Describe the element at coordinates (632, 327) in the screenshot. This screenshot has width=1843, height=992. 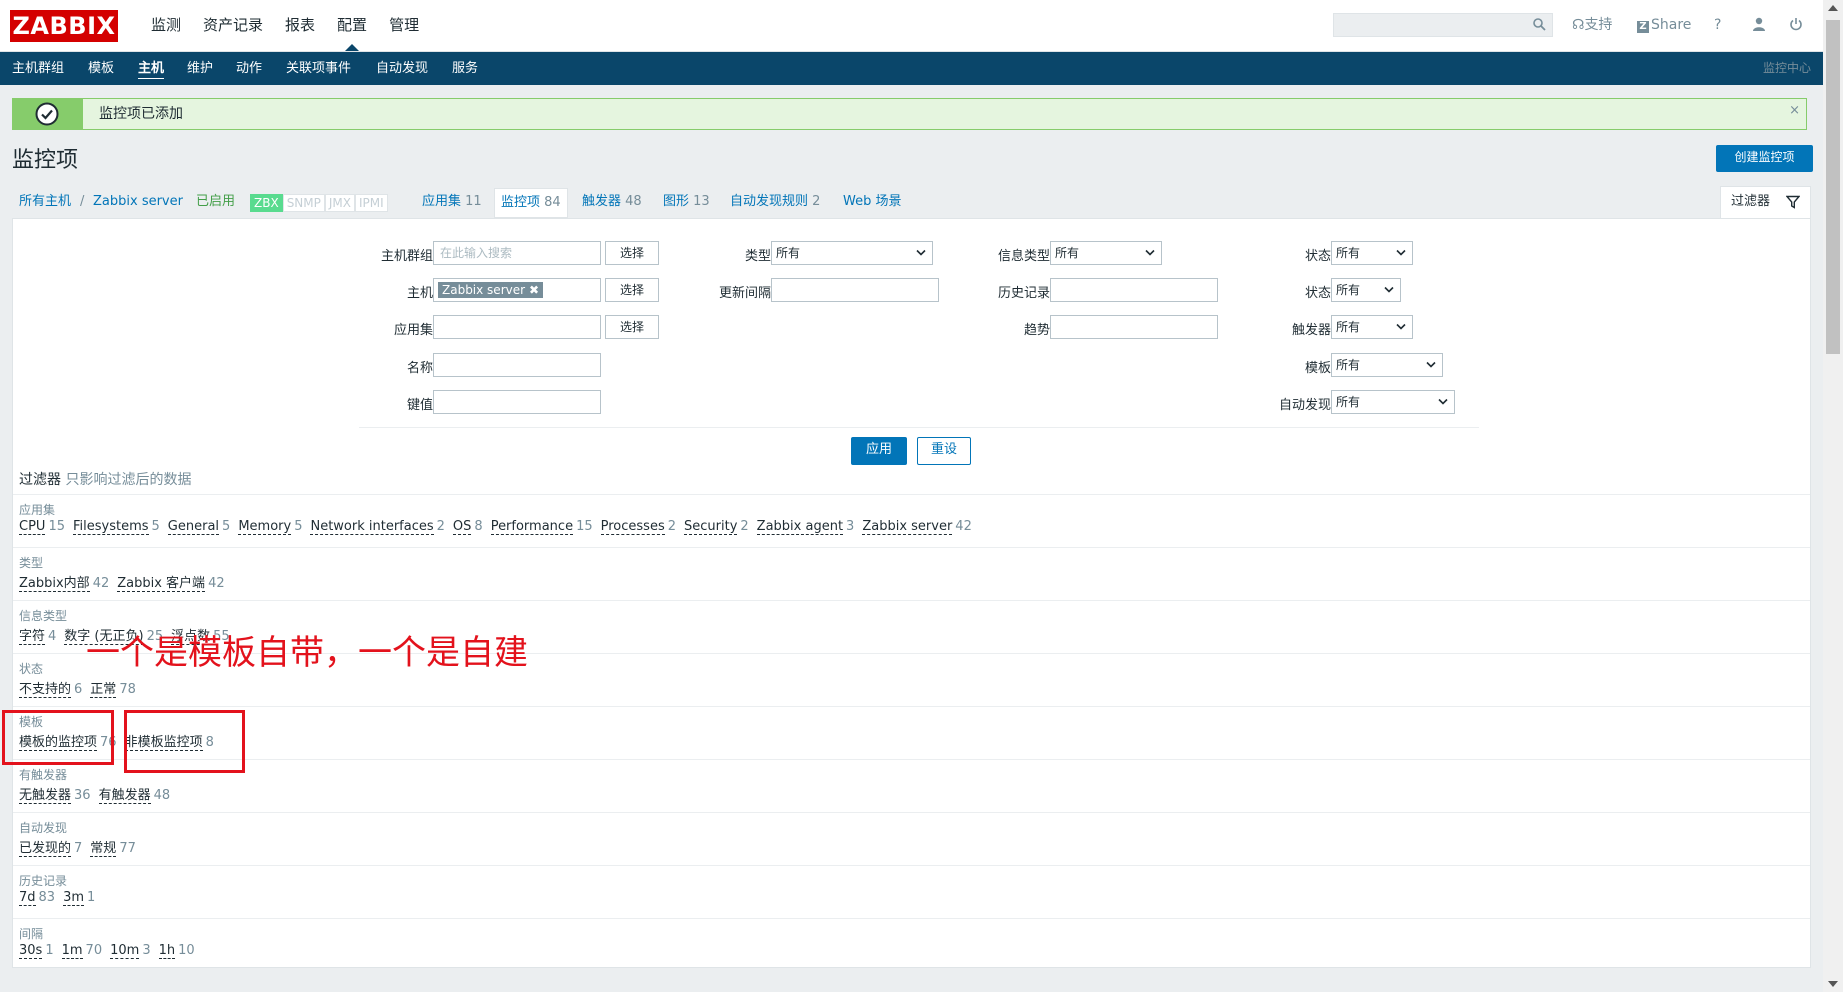
I see `application-select-button: 选择` at that location.